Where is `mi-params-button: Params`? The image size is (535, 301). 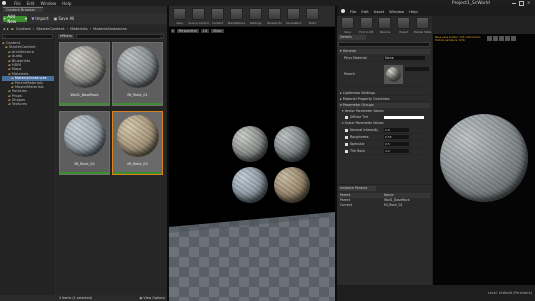 mi-params-button: Params is located at coordinates (385, 25).